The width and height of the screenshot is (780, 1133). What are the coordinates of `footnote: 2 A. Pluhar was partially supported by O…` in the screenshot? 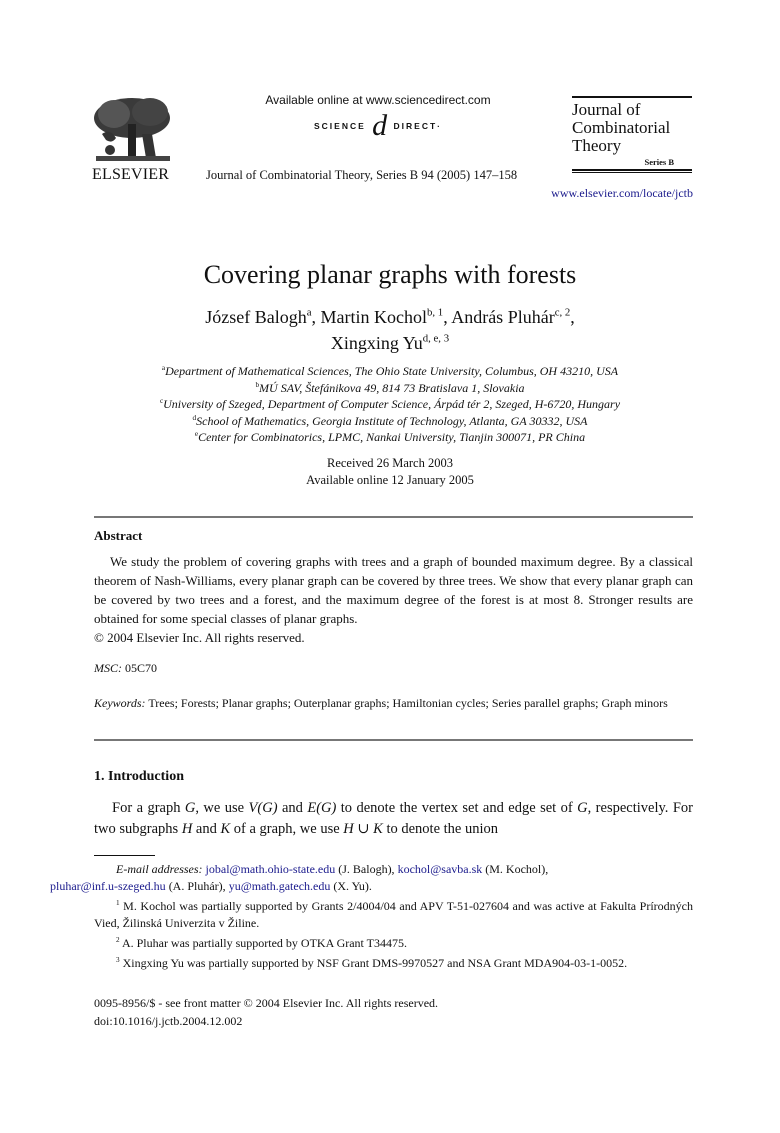 It's located at (393, 943).